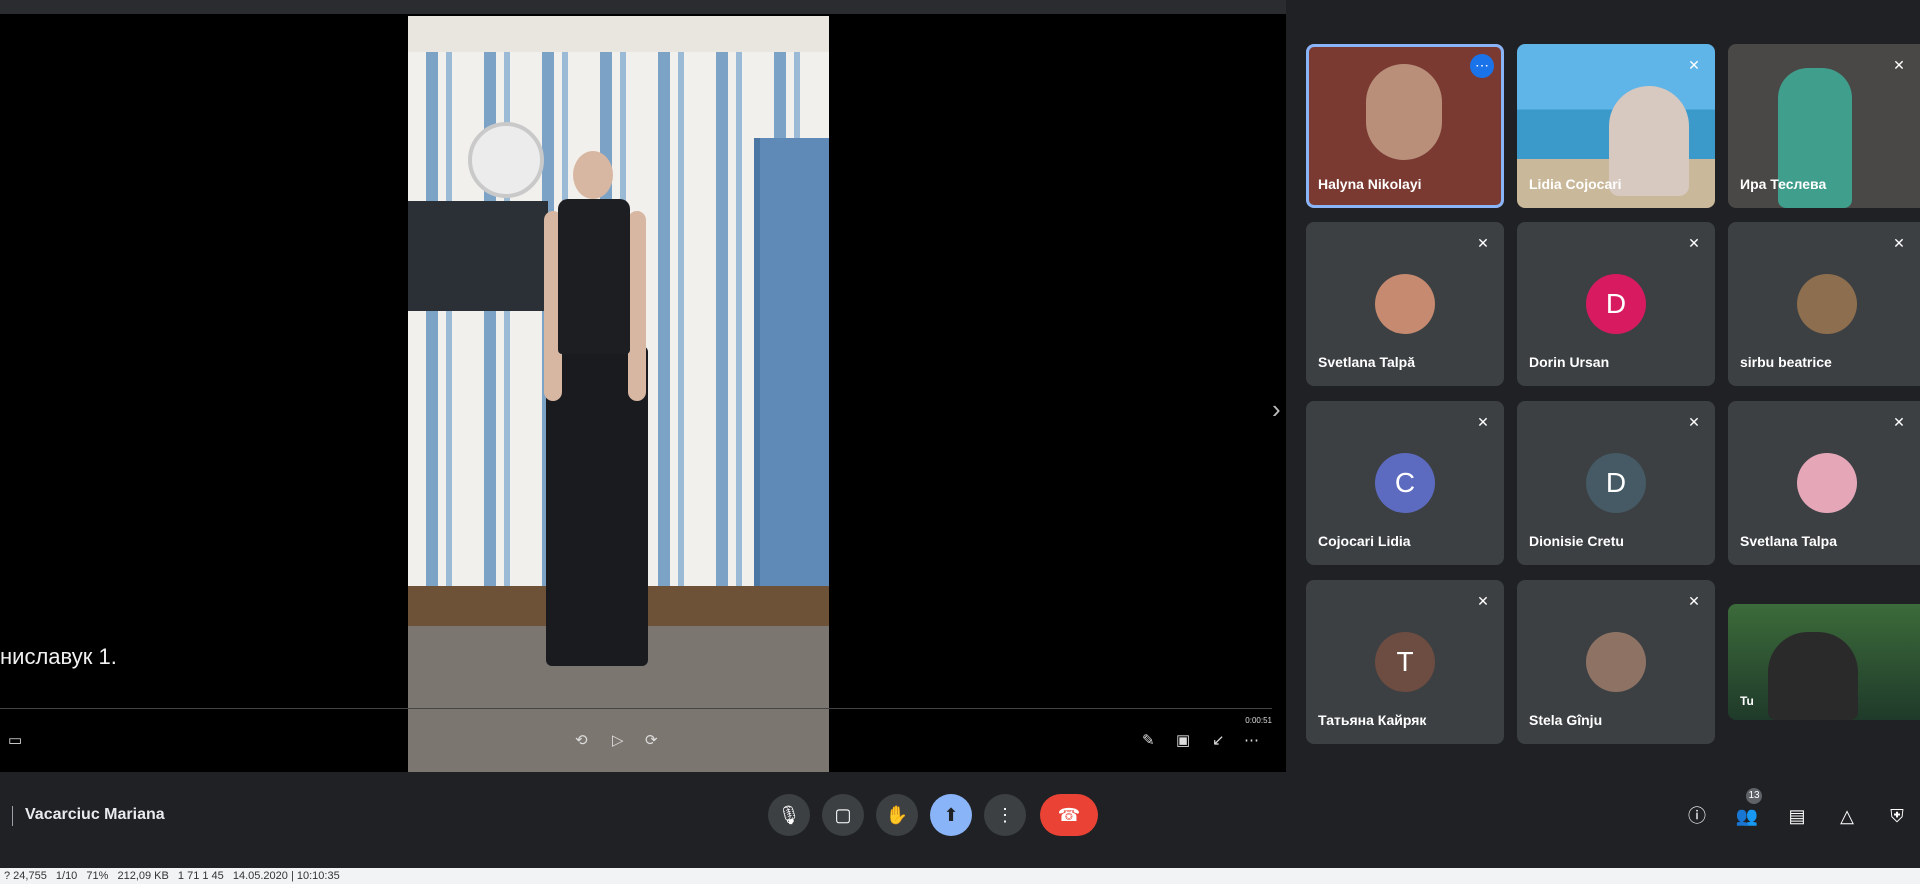  What do you see at coordinates (66, 876) in the screenshot?
I see `status-segment: 1/10` at bounding box center [66, 876].